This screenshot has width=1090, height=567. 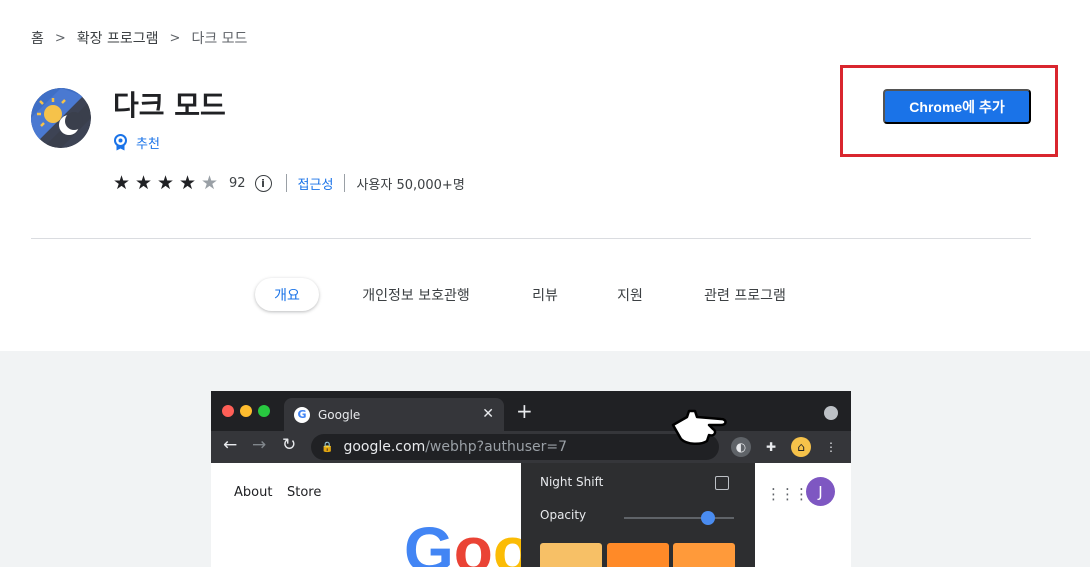 What do you see at coordinates (289, 183) in the screenshot?
I see `extension-meta: ★ ★ ★ ★ ★ 92 i 접근성 사용자 50,000+명` at bounding box center [289, 183].